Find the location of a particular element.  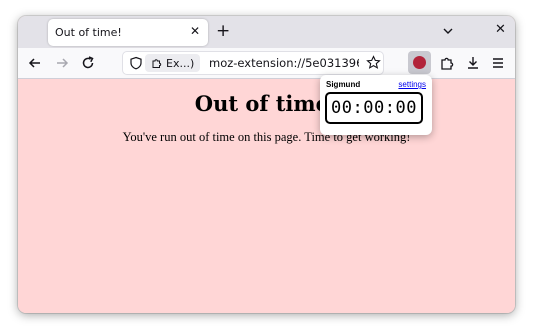

popup-title: Sigmund is located at coordinates (343, 84).